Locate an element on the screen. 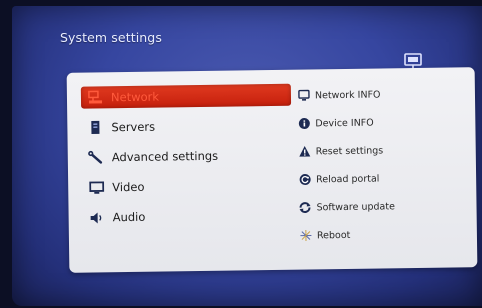 The image size is (482, 308). action-reload-portal: Reload portal is located at coordinates (383, 178).